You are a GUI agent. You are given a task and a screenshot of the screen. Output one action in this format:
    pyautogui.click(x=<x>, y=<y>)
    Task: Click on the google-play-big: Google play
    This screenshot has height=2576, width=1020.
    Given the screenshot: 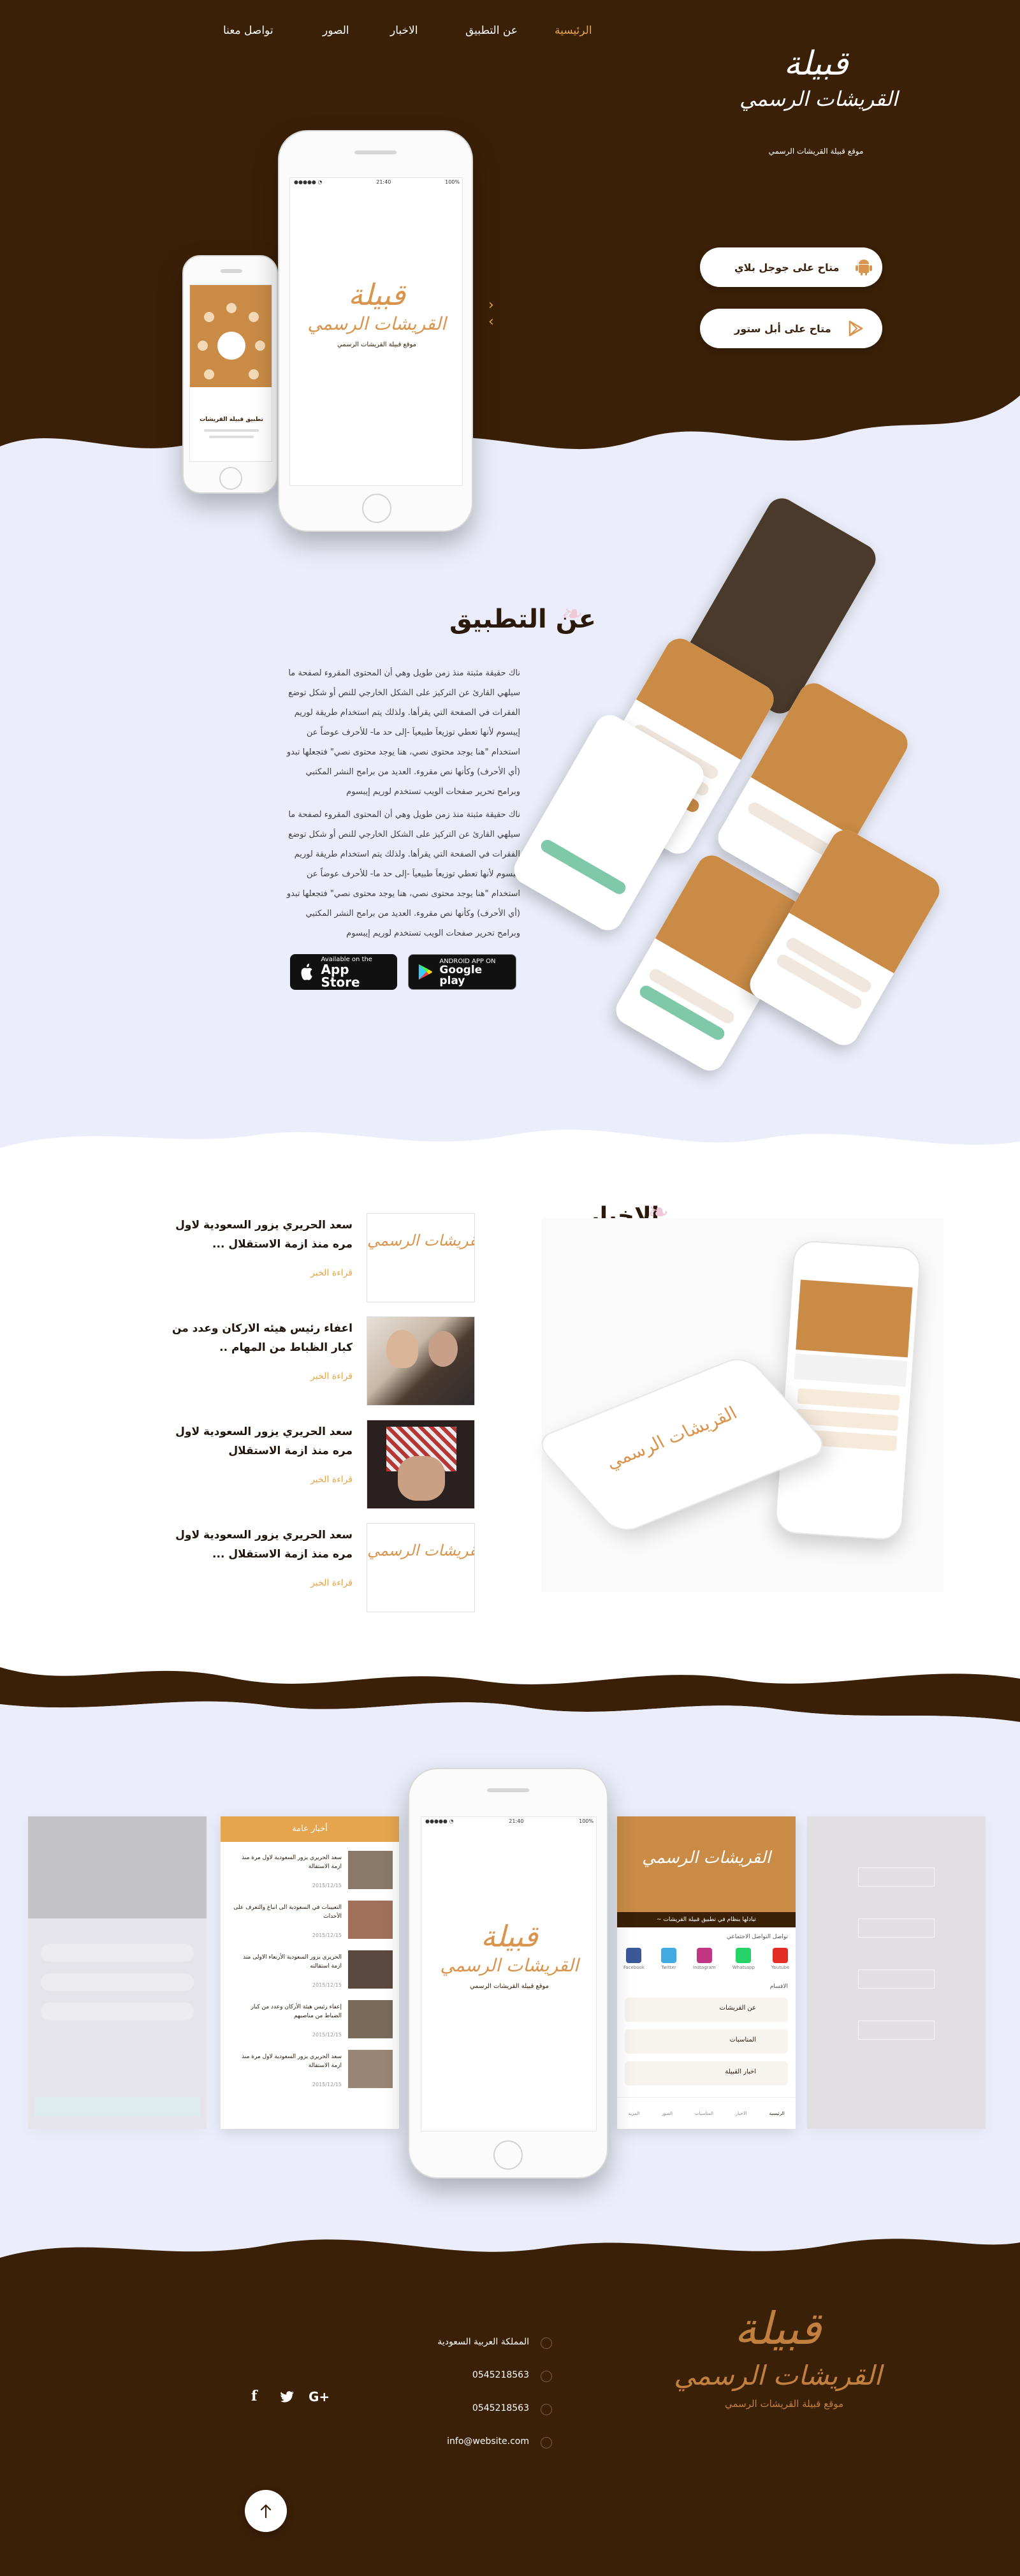 What is the action you would take?
    pyautogui.click(x=461, y=975)
    